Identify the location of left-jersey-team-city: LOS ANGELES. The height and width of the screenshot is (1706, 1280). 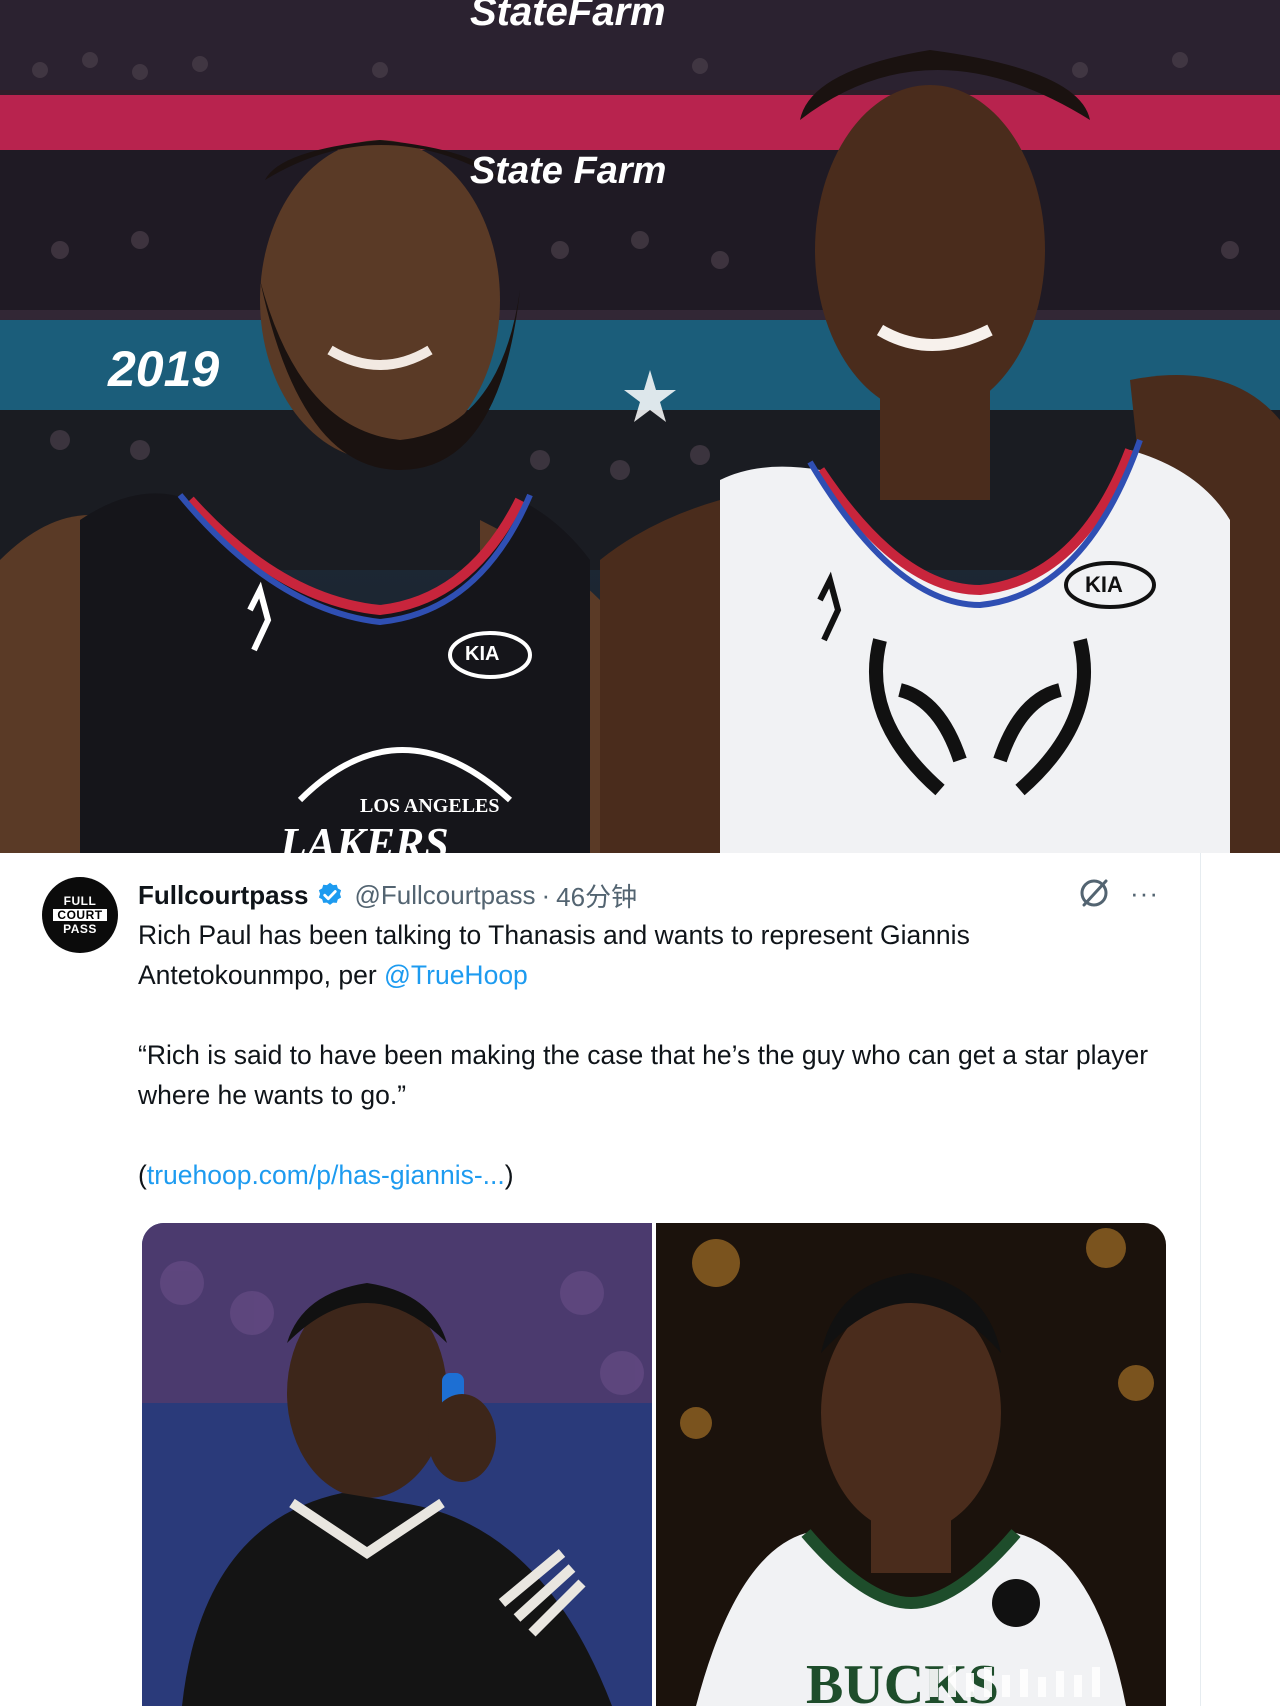
(430, 806).